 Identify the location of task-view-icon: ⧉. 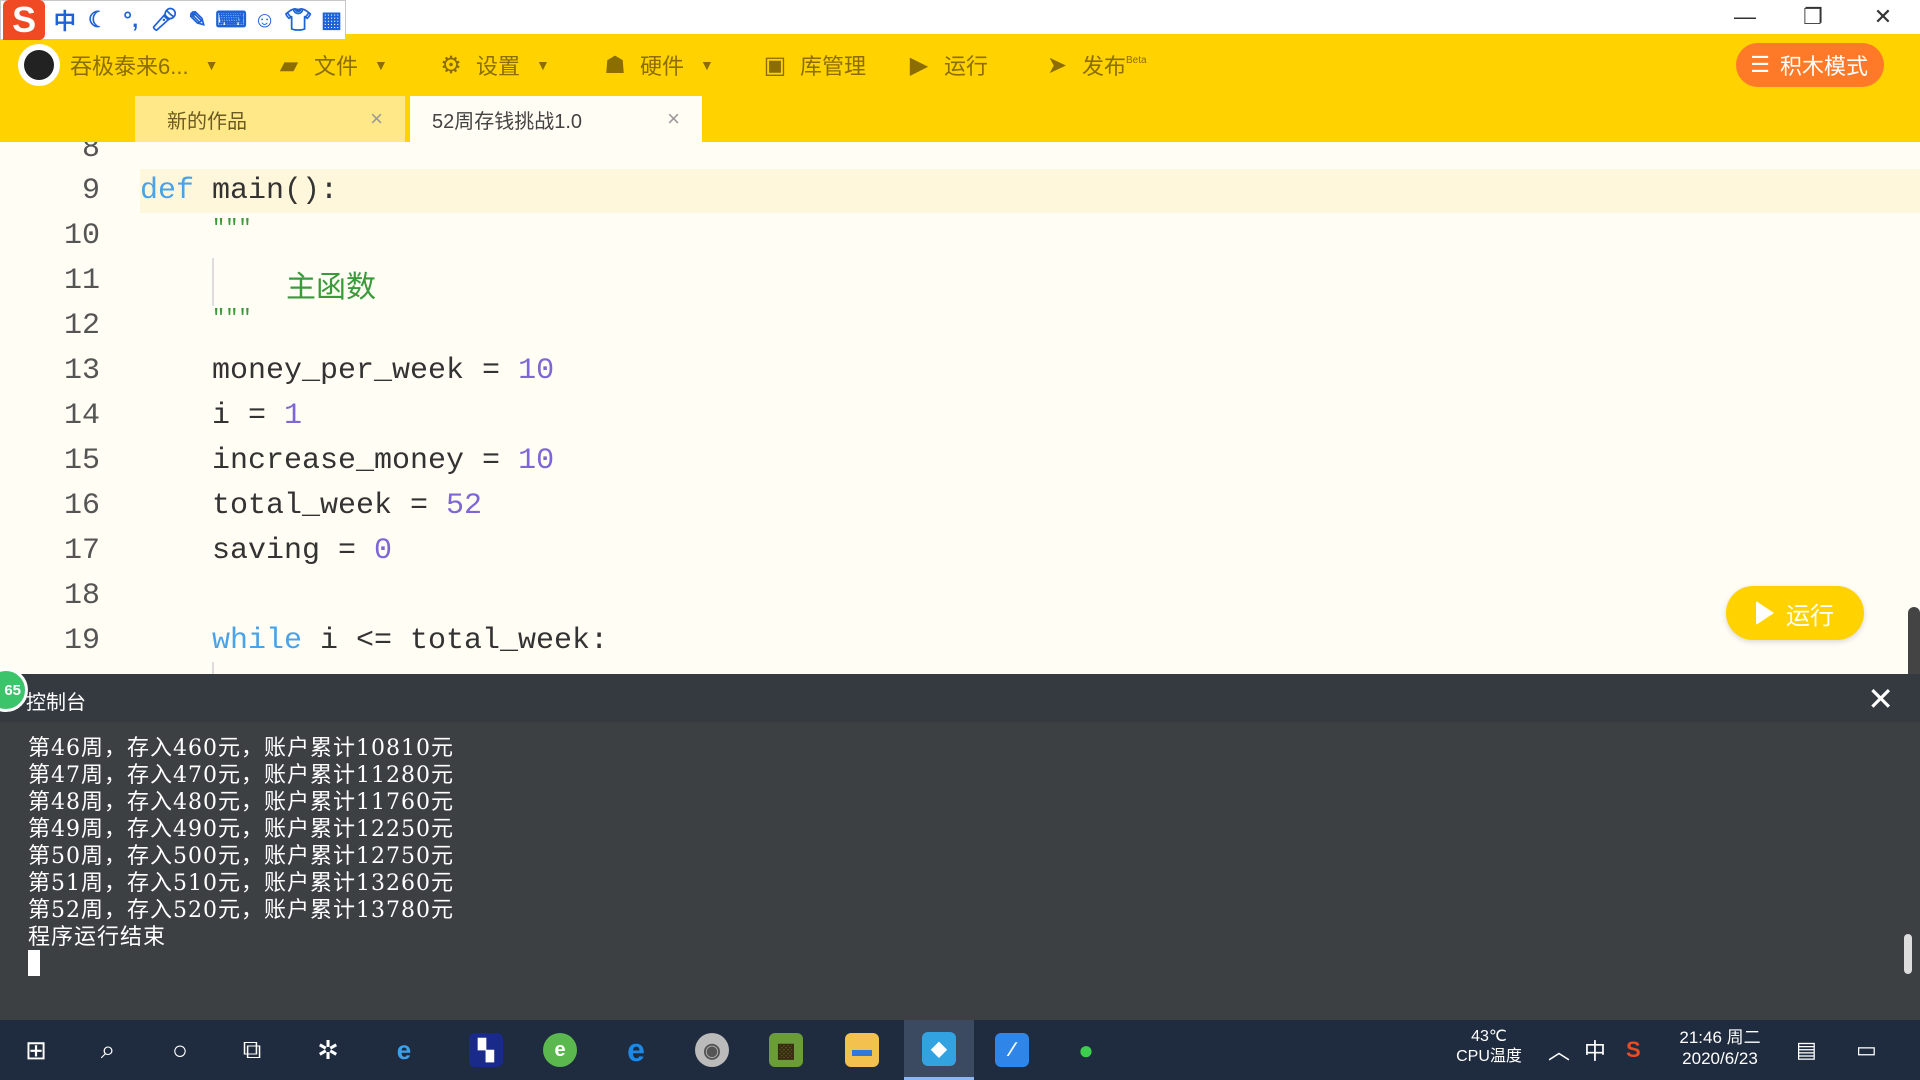
(252, 1050).